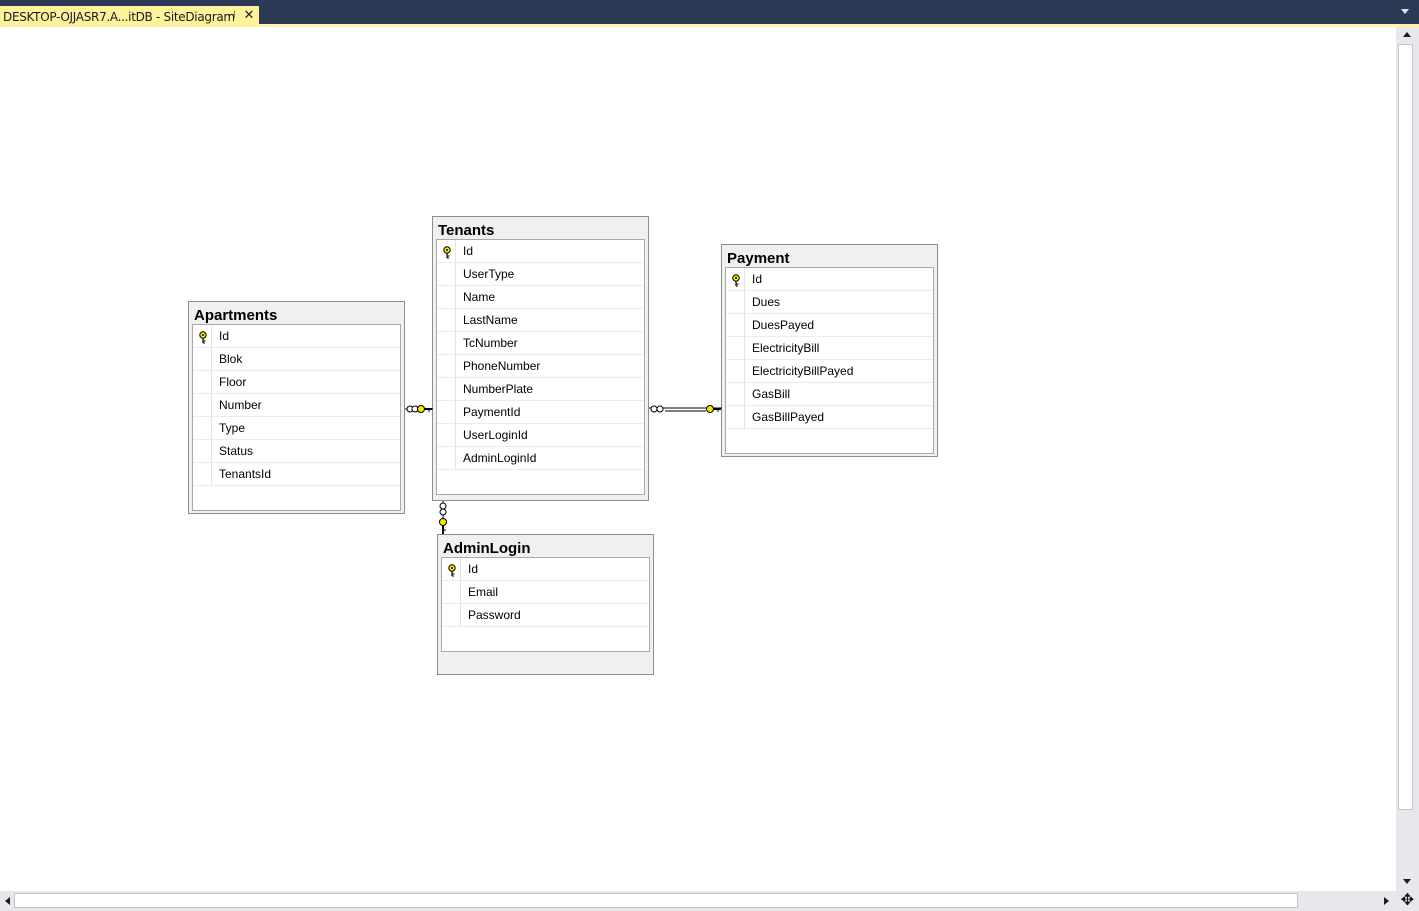 The width and height of the screenshot is (1419, 911). Describe the element at coordinates (1407, 901) in the screenshot. I see `pan-move-icon: ✥` at that location.